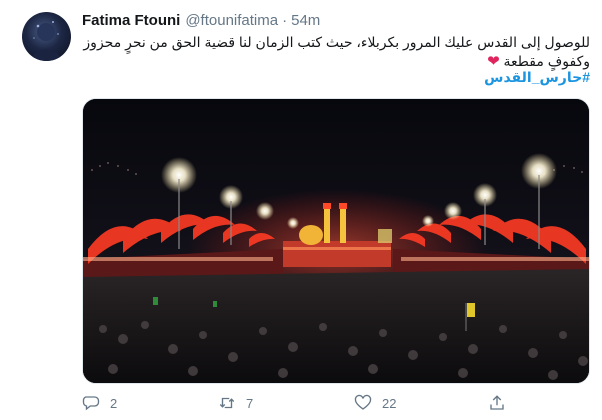 The image size is (602, 420). What do you see at coordinates (235, 403) in the screenshot?
I see `retweet-button: 7` at bounding box center [235, 403].